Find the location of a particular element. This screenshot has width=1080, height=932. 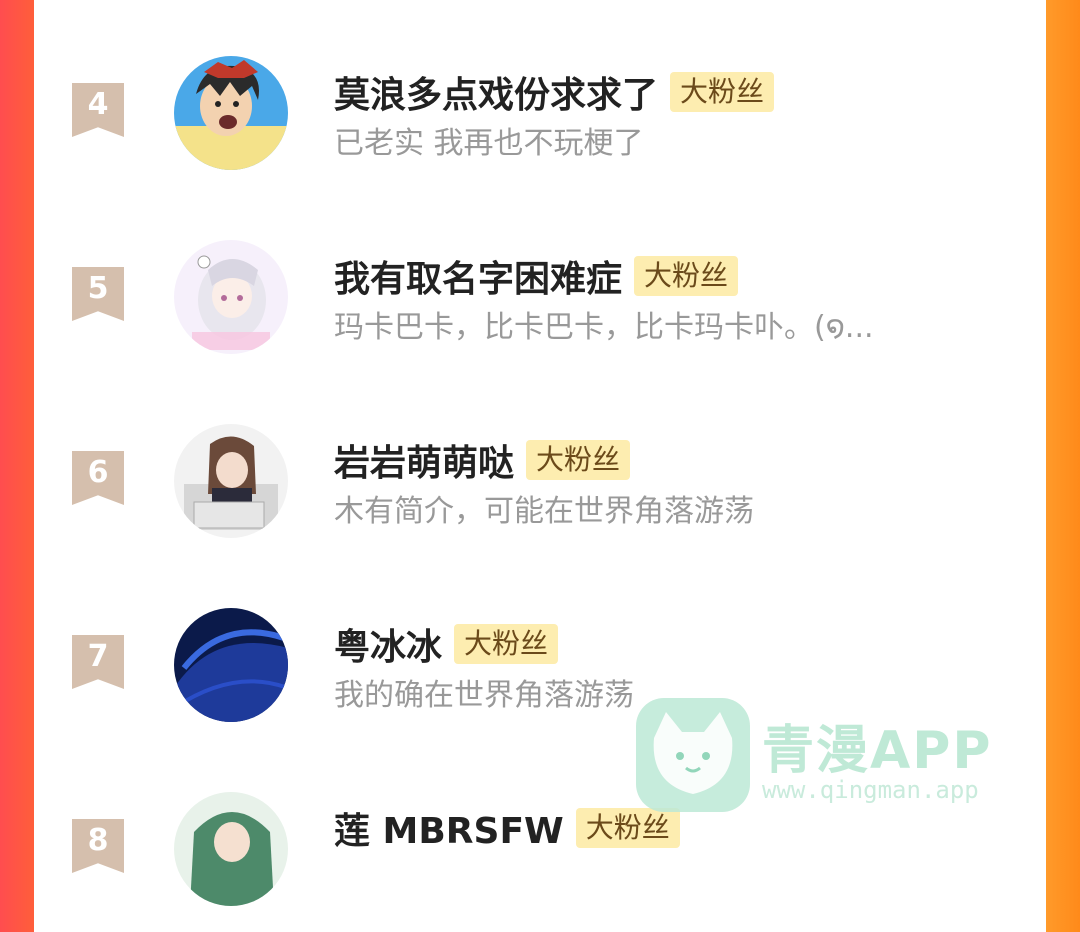

rank-ribbon: 7 is located at coordinates (98, 662).